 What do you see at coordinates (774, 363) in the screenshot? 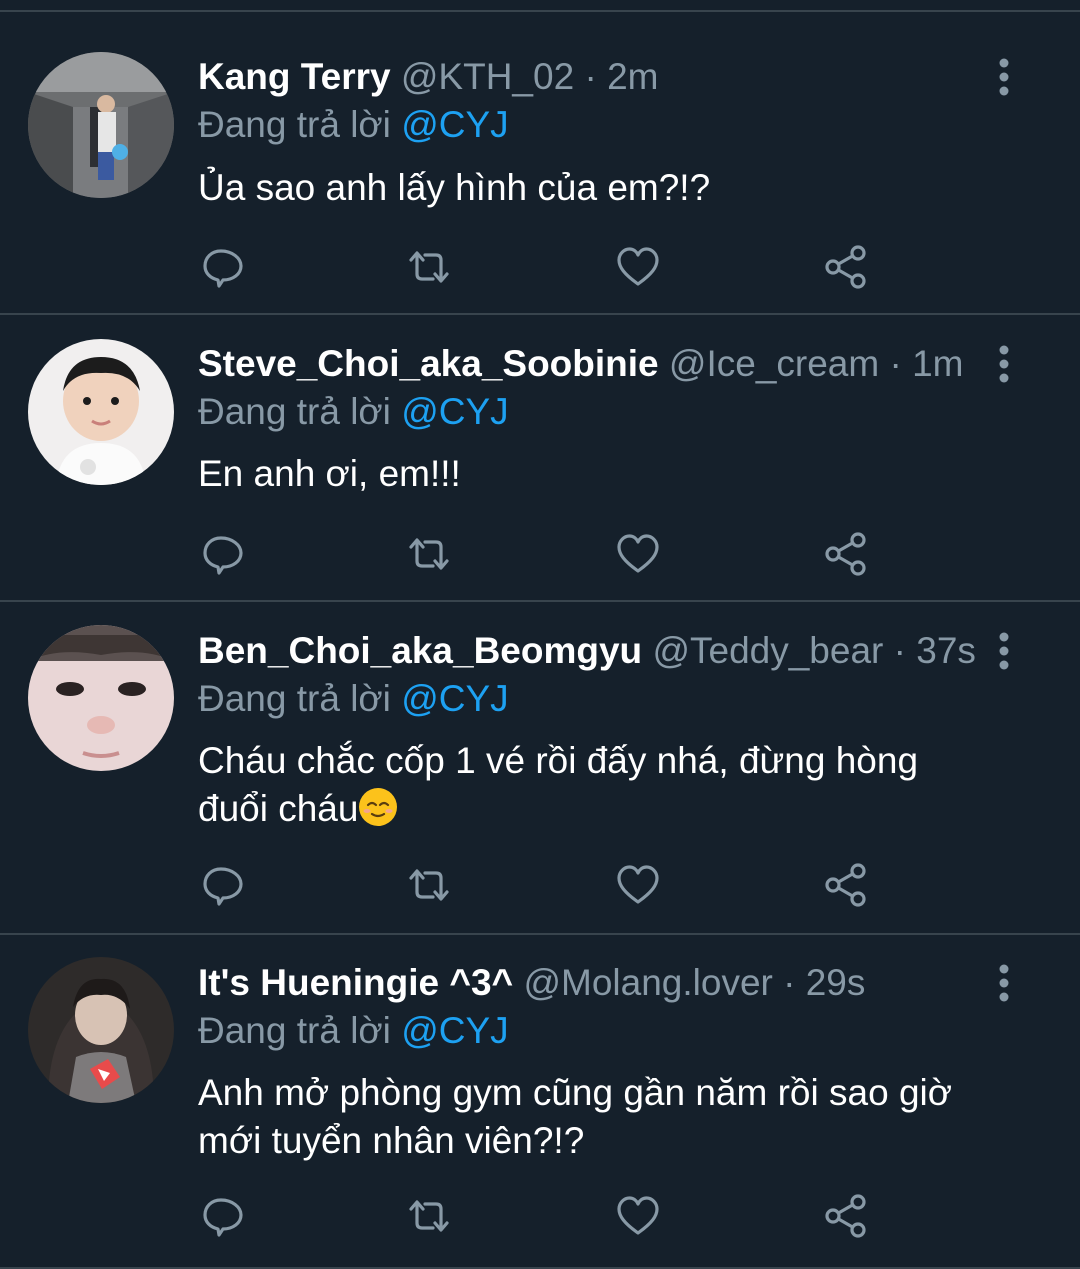
I see `user-handle: @Ice_cream` at bounding box center [774, 363].